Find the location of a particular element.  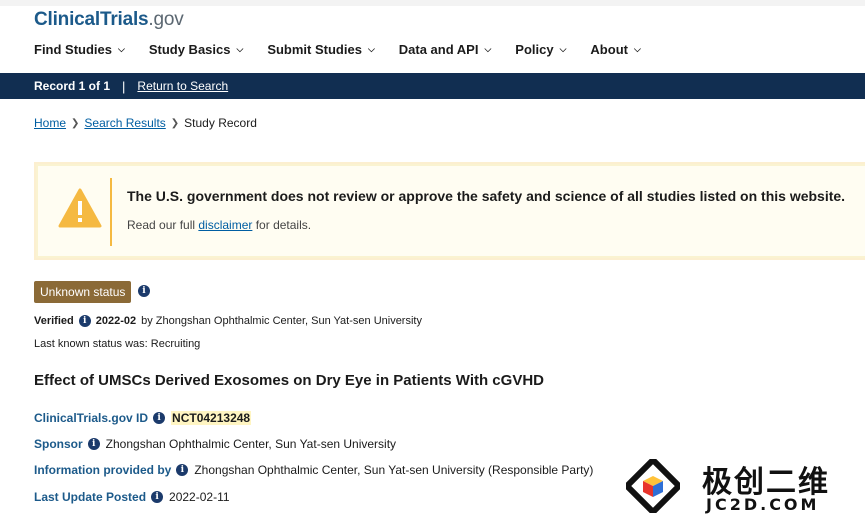

nav-label: Data and API is located at coordinates (438, 49).